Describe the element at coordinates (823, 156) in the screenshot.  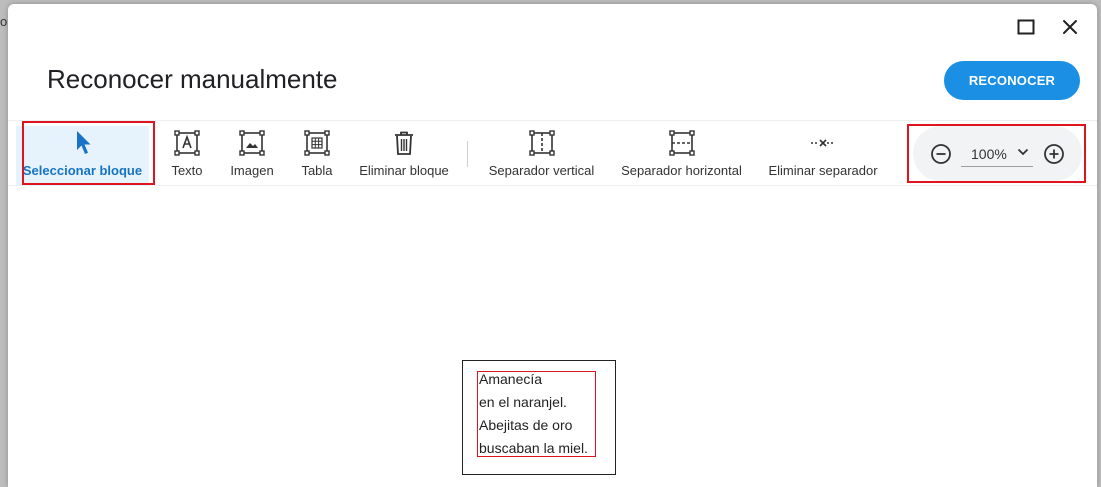
I see `tool-delete-separator: Eliminar separador` at that location.